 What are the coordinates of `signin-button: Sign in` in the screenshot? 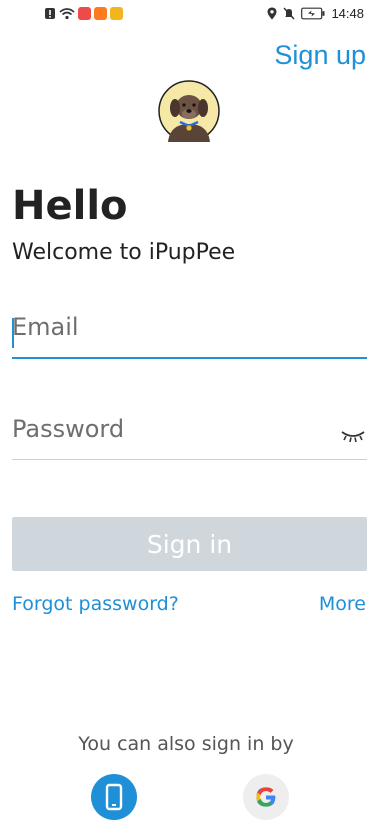 It's located at (189, 544).